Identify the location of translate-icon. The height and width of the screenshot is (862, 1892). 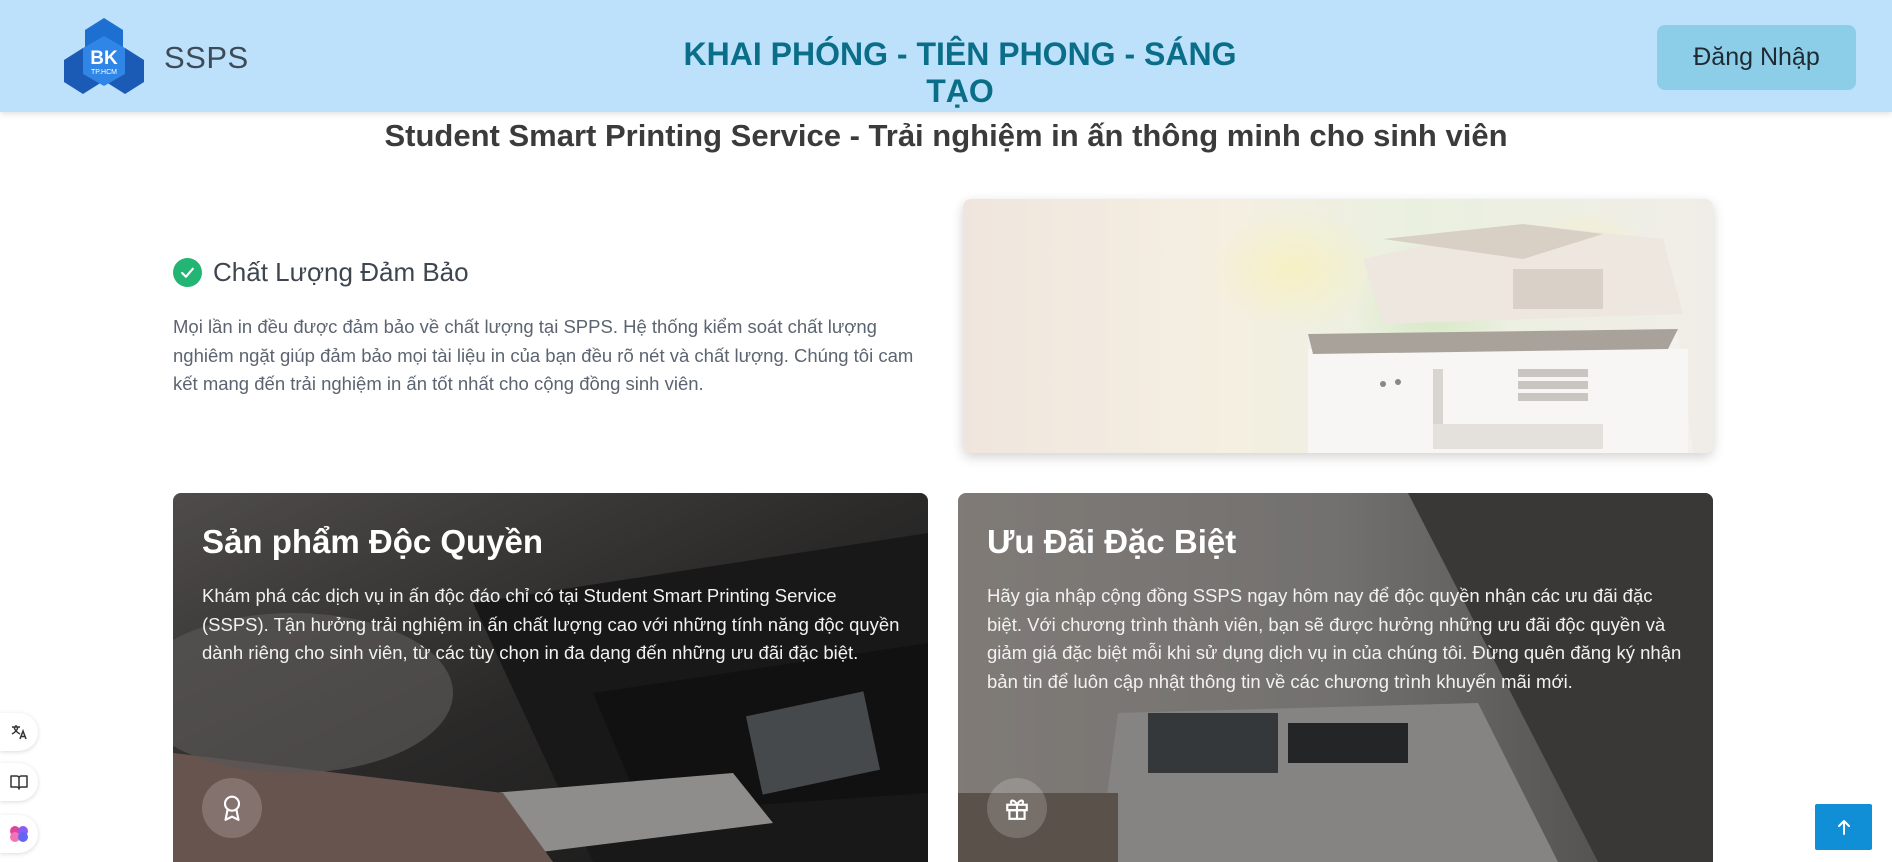
(19, 732).